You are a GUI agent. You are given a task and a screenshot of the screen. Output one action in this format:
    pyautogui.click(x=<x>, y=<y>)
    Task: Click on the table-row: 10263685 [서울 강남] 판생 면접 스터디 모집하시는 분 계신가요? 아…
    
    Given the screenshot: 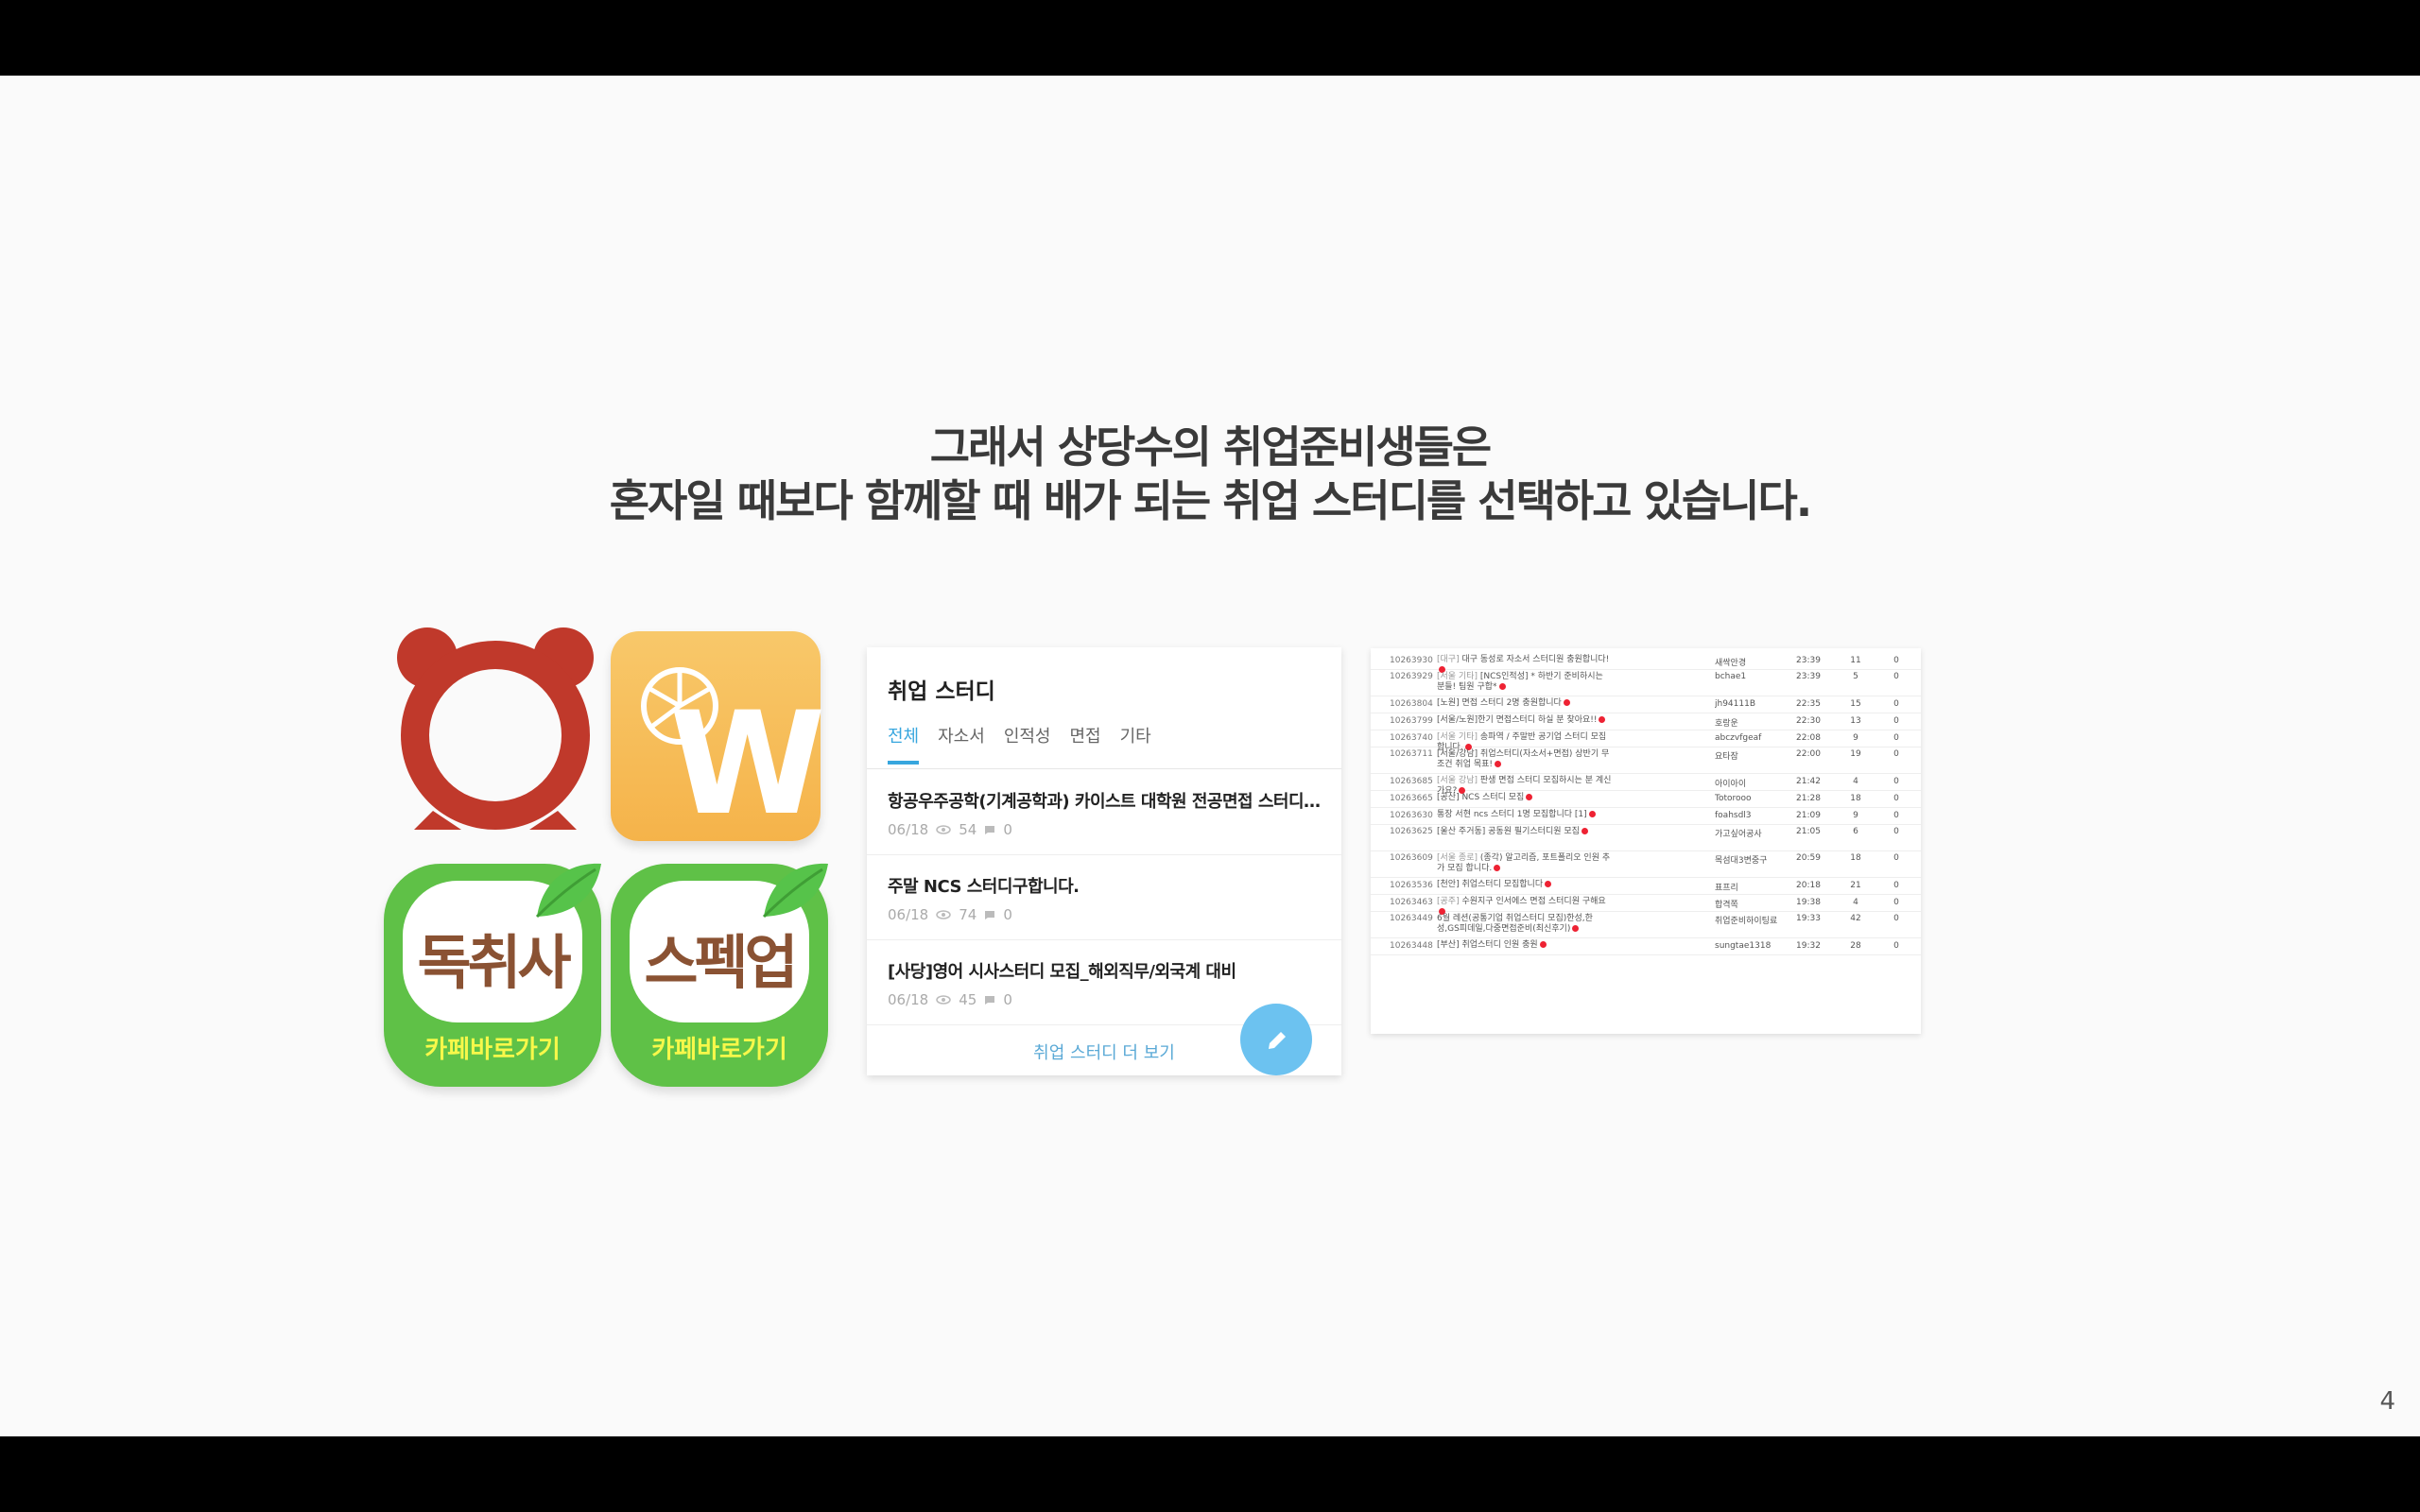 What is the action you would take?
    pyautogui.click(x=1646, y=784)
    